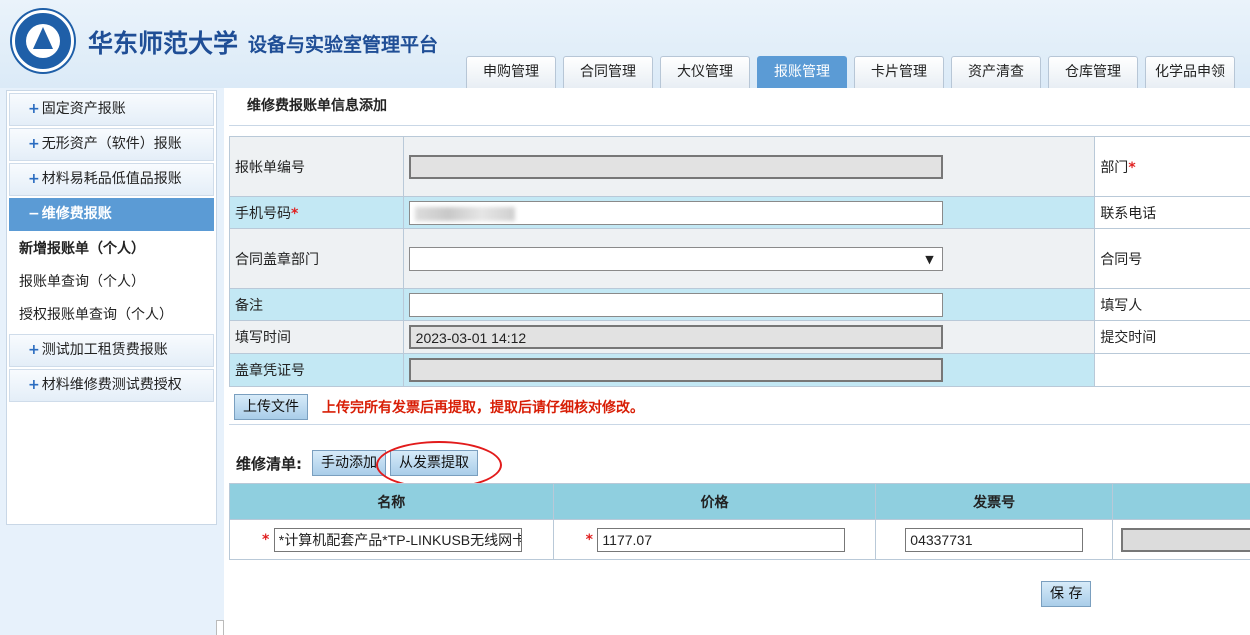  Describe the element at coordinates (511, 72) in the screenshot. I see `tab-purchase: 申购管理` at that location.